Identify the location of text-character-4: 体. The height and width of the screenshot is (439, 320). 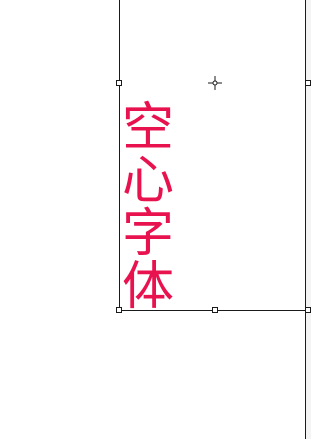
(147, 287).